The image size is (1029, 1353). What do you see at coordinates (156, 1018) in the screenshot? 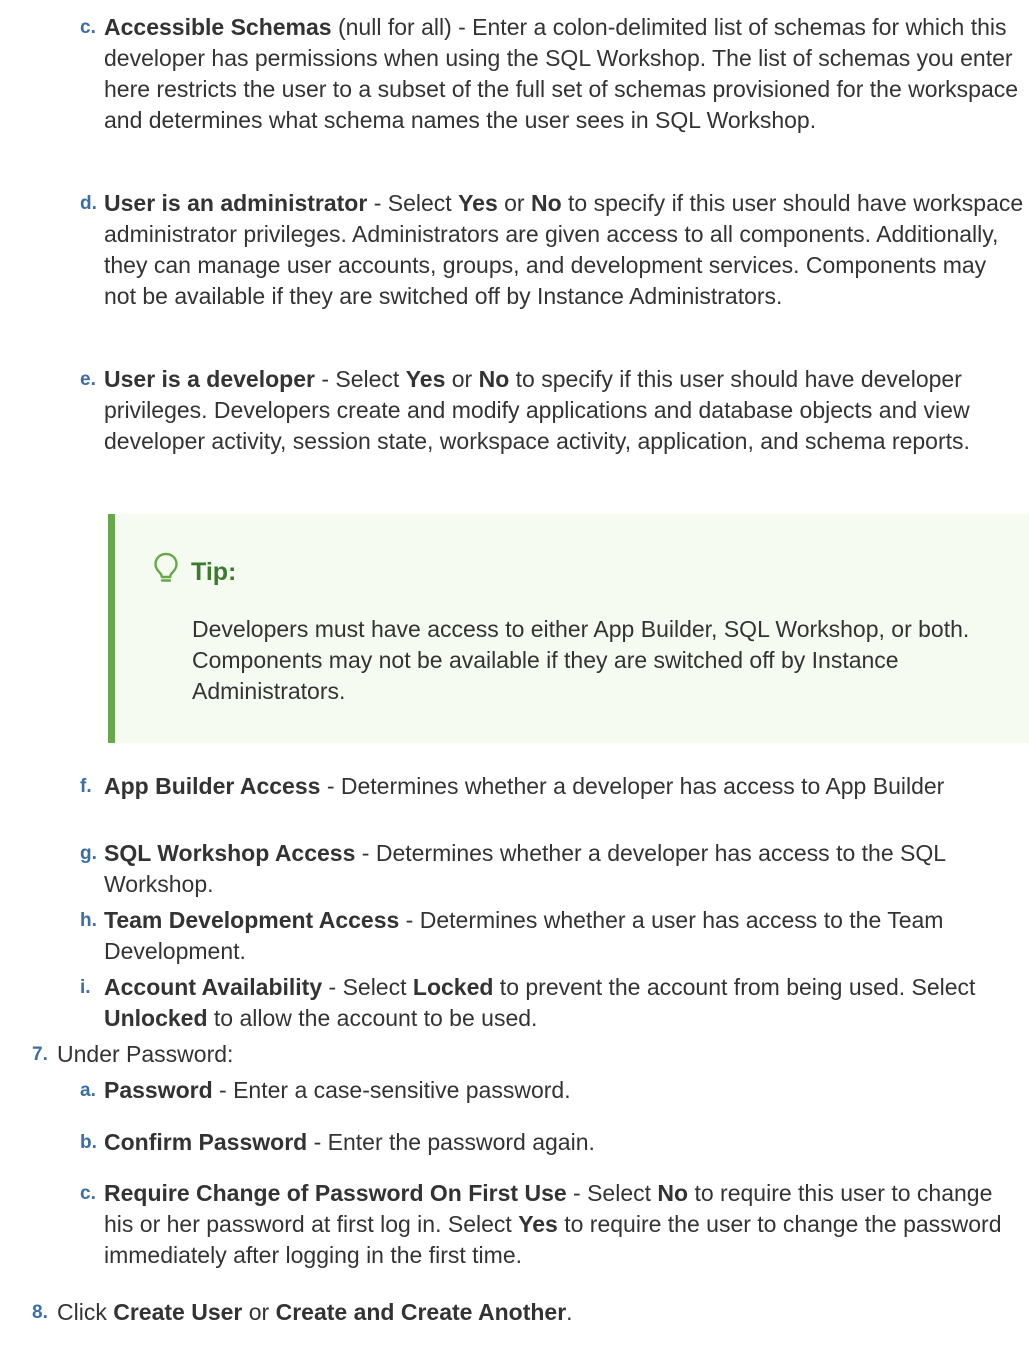
I see `option-unlocked: Unlocked` at bounding box center [156, 1018].